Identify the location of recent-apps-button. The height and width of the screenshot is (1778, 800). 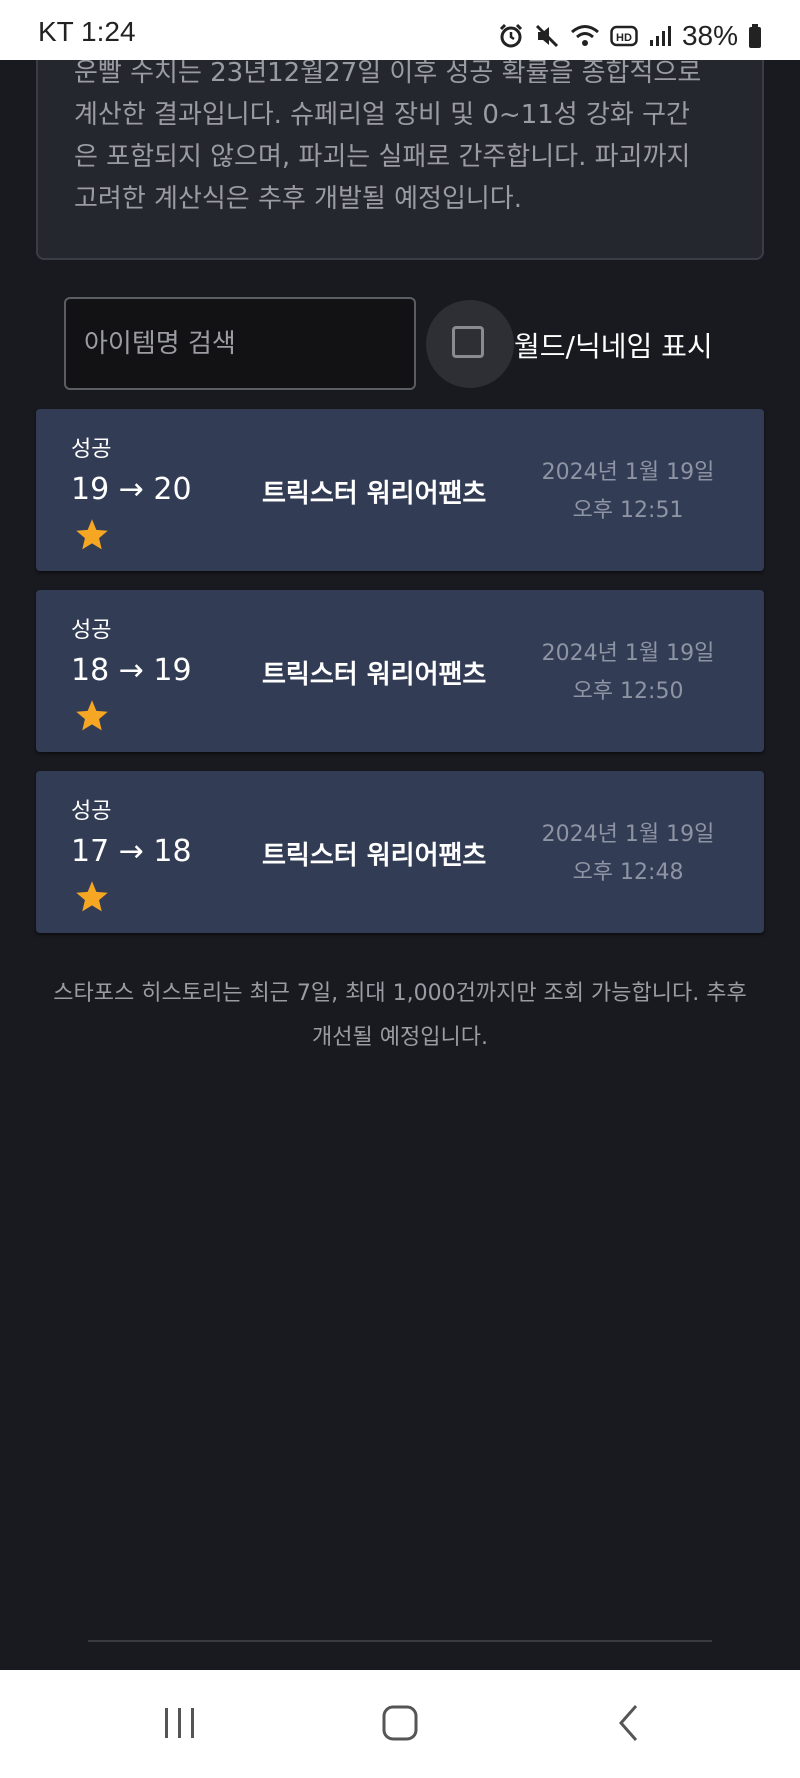
(180, 1723).